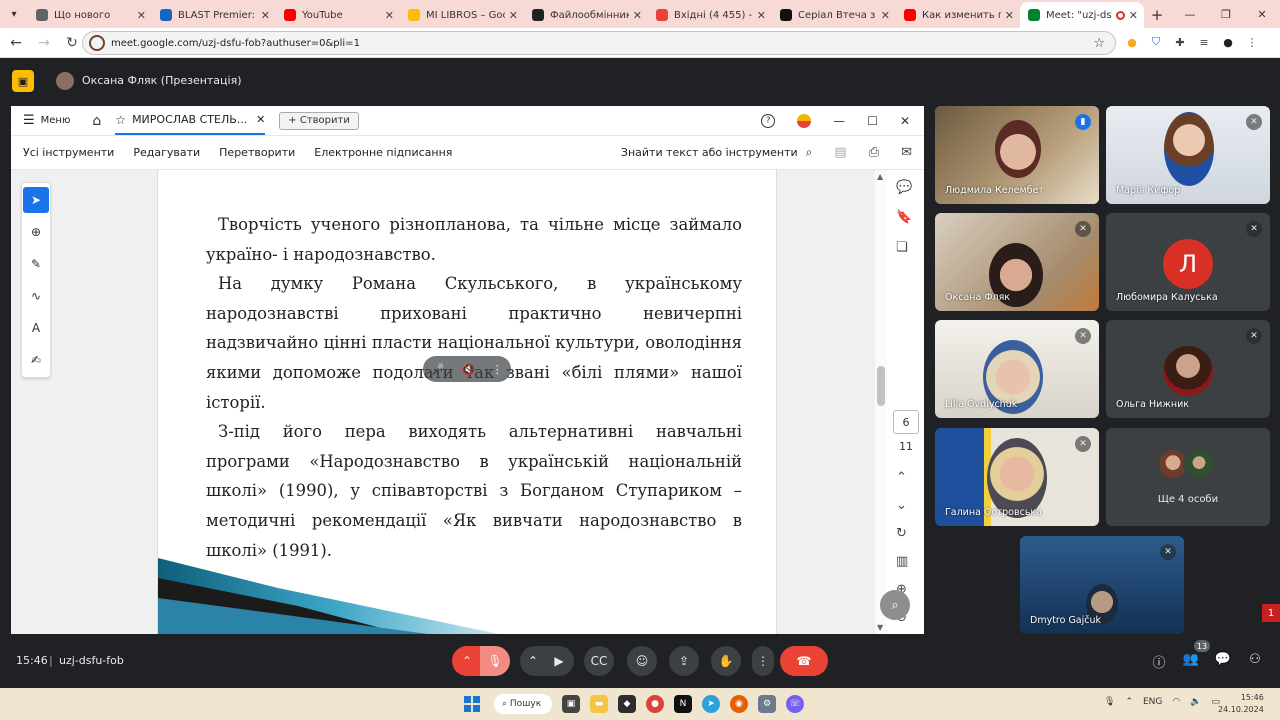 The width and height of the screenshot is (1280, 720). I want to click on reload-icon: ↻, so click(72, 43).